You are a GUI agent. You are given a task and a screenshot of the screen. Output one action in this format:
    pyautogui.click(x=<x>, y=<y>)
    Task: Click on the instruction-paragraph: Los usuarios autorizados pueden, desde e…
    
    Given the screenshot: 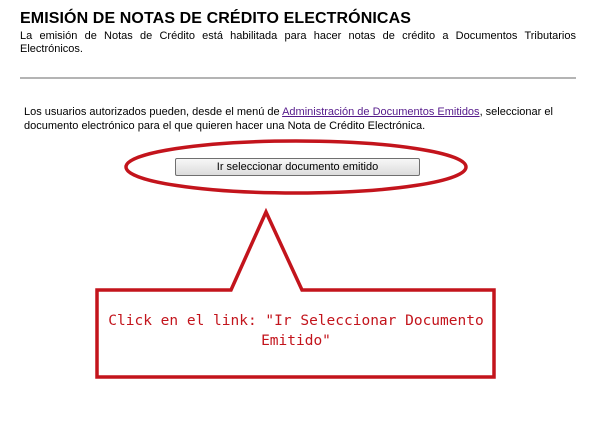 What is the action you would take?
    pyautogui.click(x=299, y=119)
    